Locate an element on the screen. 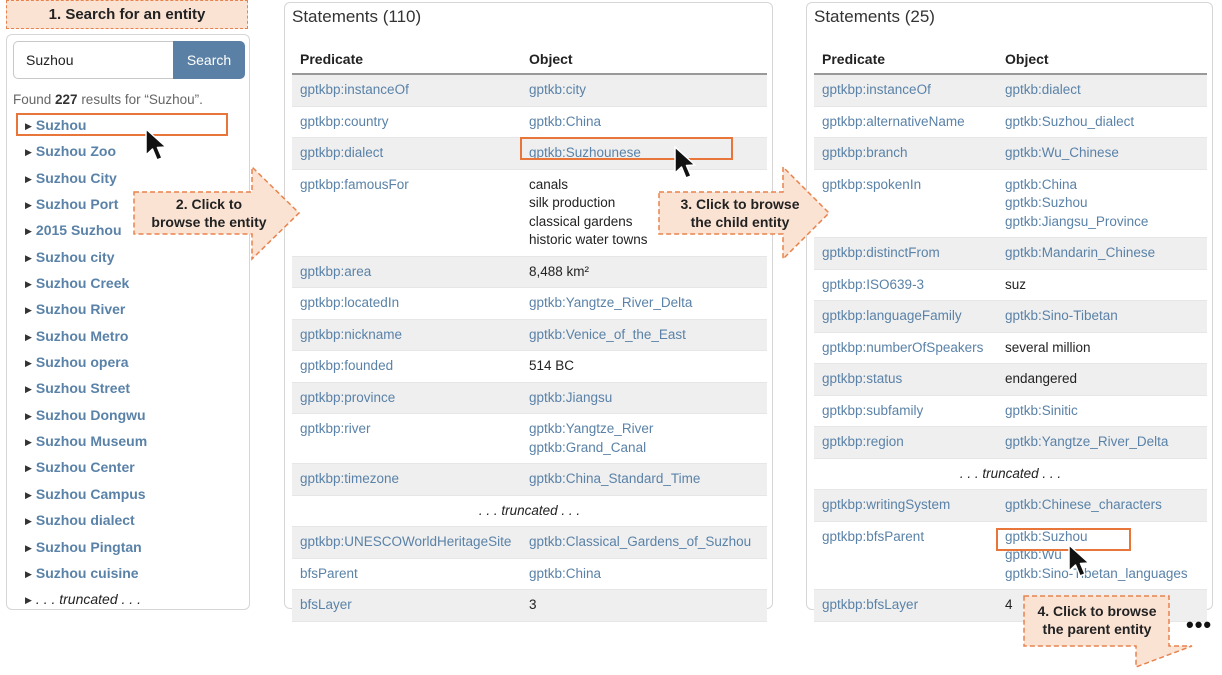  object-link: gptkb:Grand_Canal is located at coordinates (644, 448).